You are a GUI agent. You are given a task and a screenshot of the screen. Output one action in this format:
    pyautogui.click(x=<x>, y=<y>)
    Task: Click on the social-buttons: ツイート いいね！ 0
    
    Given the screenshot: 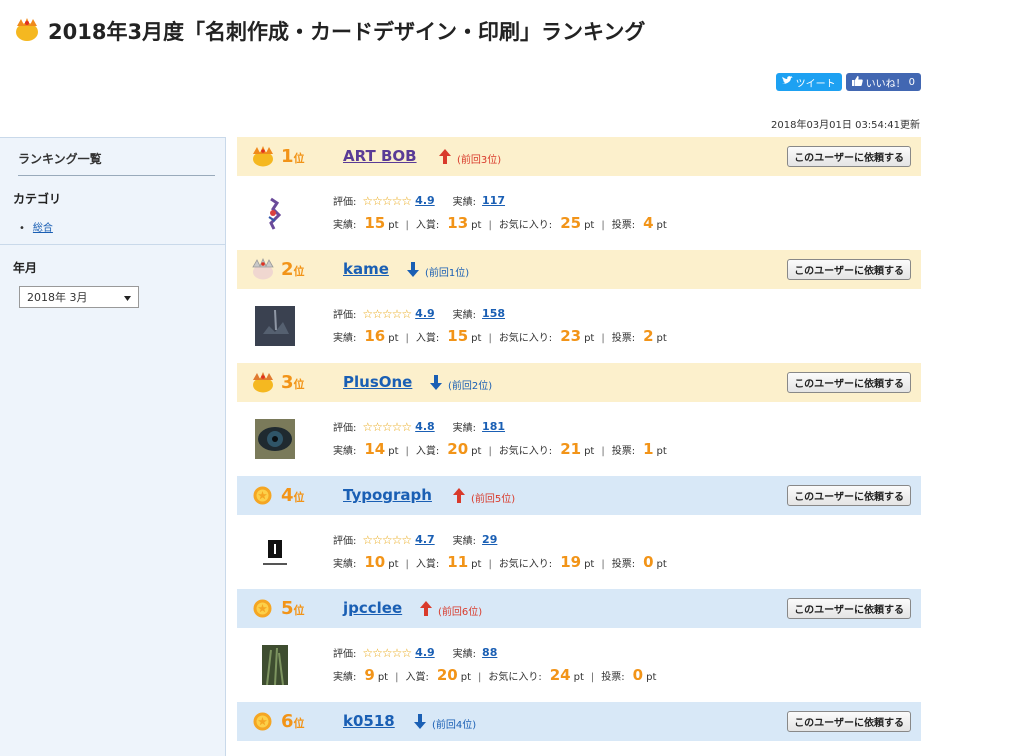 What is the action you would take?
    pyautogui.click(x=848, y=82)
    